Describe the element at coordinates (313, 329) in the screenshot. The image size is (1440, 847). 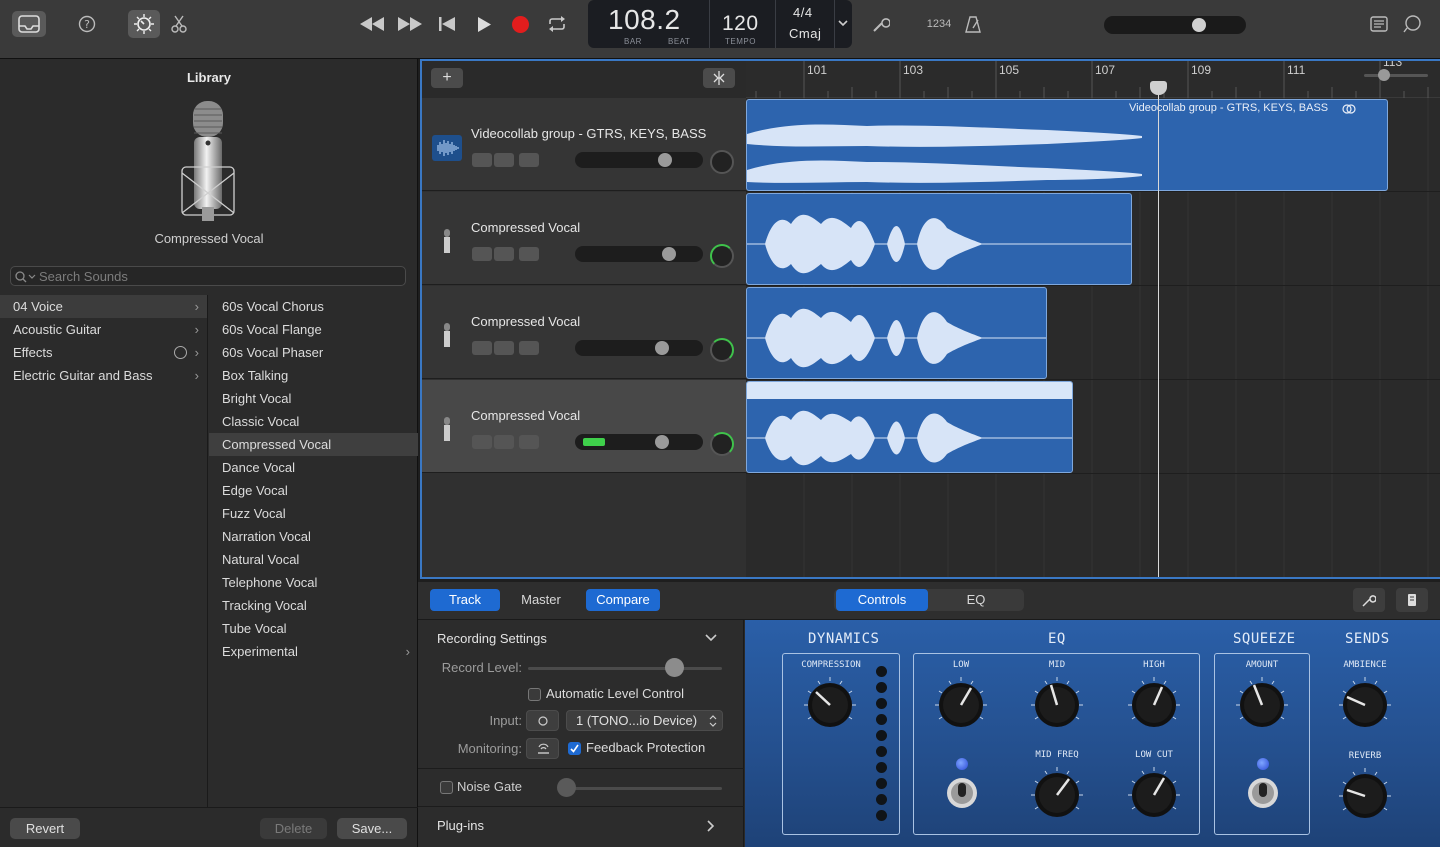
I see `patch-item: 60s Vocal Flange` at that location.